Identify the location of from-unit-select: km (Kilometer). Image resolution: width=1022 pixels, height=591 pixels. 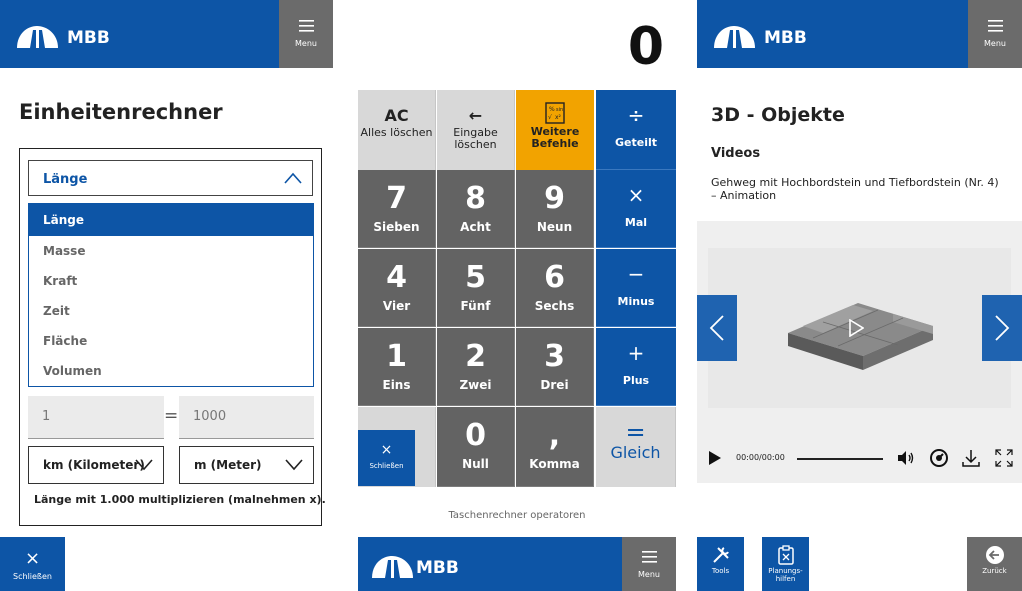
(96, 465).